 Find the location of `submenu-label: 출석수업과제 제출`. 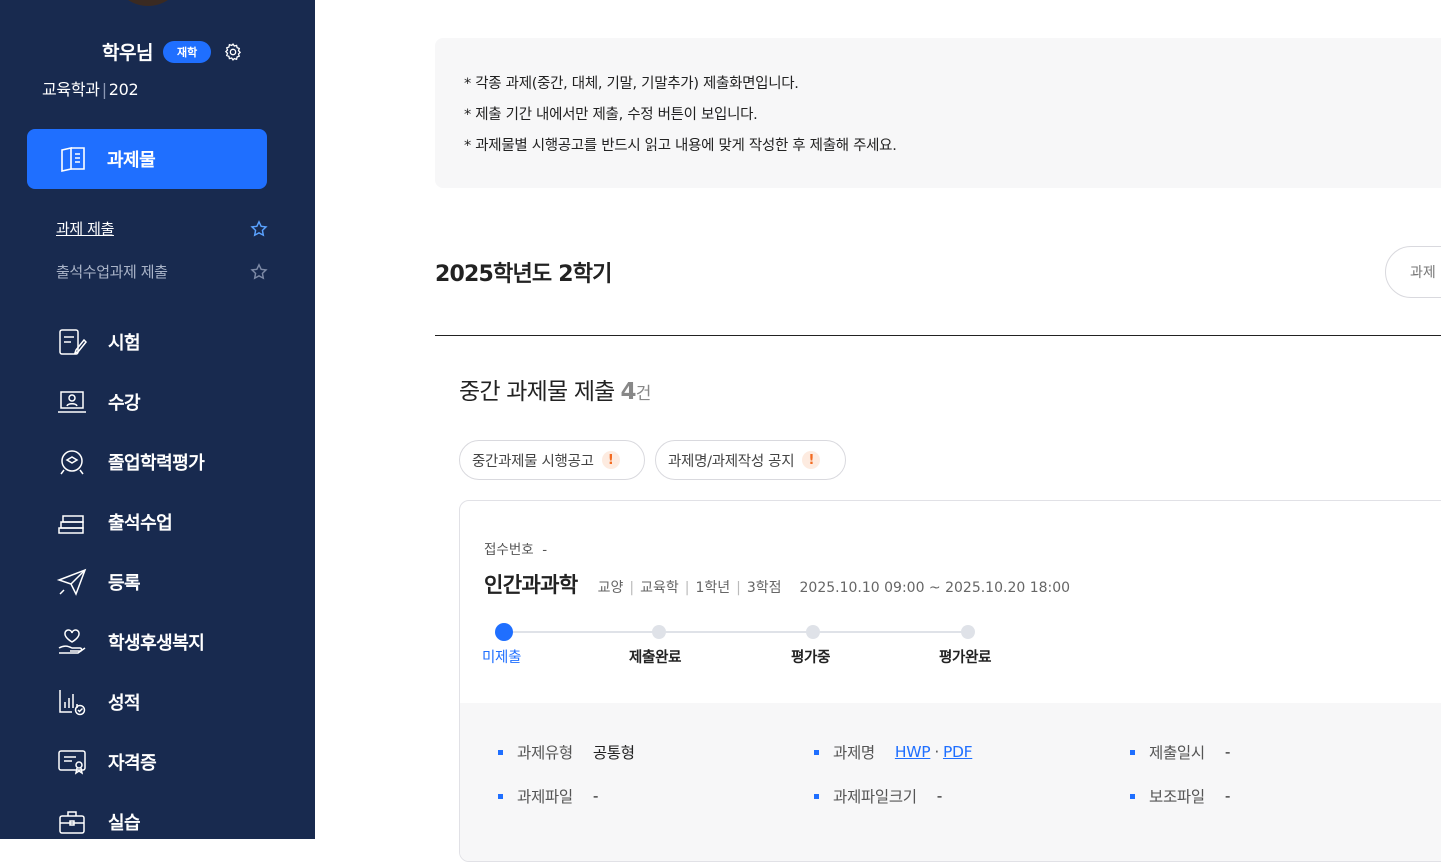

submenu-label: 출석수업과제 제출 is located at coordinates (112, 272).